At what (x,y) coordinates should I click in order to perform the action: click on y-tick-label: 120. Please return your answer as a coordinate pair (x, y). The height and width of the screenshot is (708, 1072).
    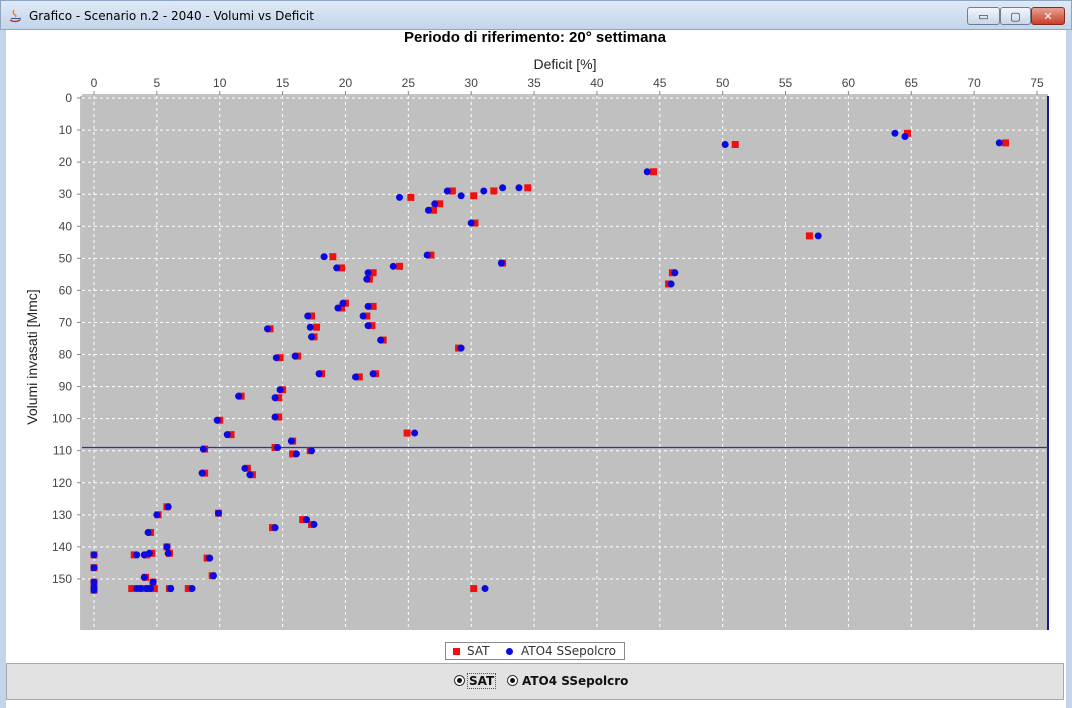
    Looking at the image, I should click on (62, 483).